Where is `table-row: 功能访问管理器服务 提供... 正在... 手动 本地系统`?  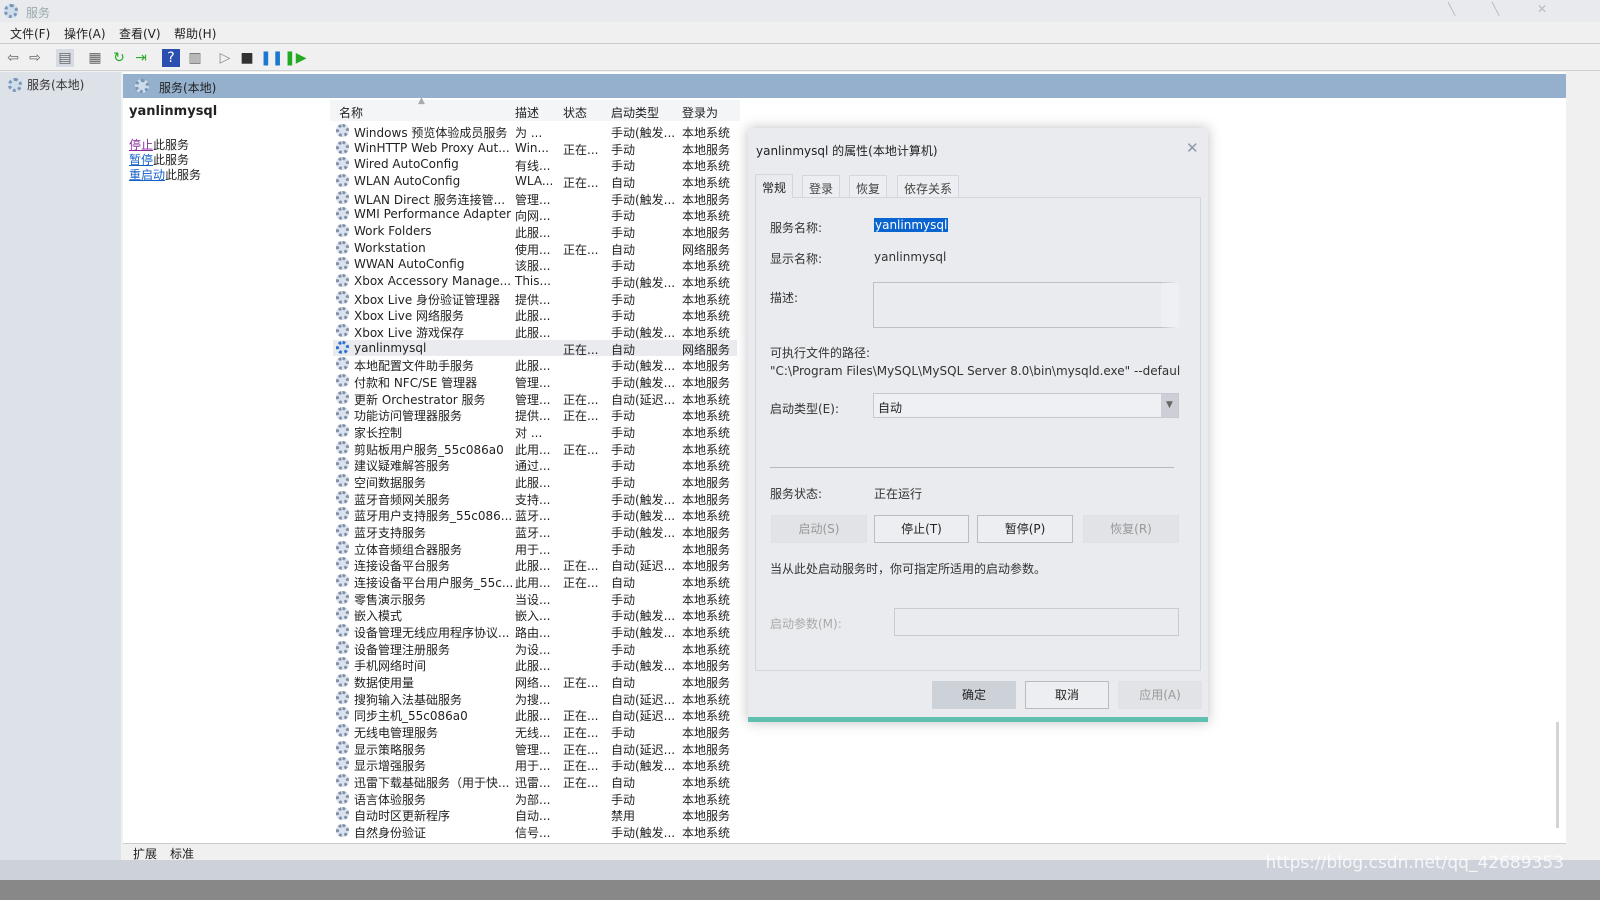 table-row: 功能访问管理器服务 提供... 正在... 手动 本地系统 is located at coordinates (535, 414).